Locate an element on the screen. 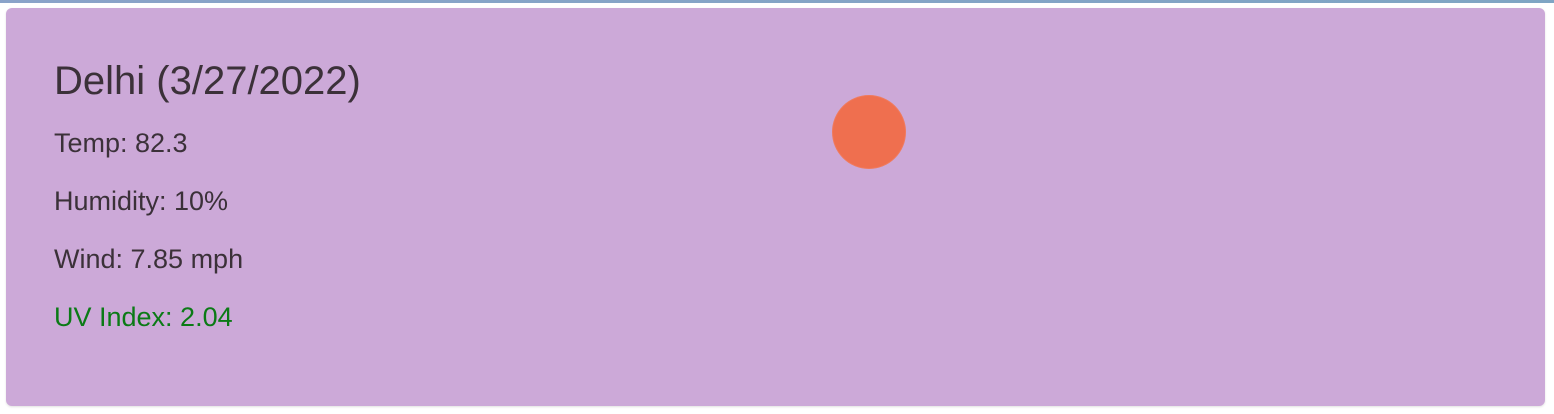 This screenshot has height=414, width=1554. top-border is located at coordinates (777, 1).